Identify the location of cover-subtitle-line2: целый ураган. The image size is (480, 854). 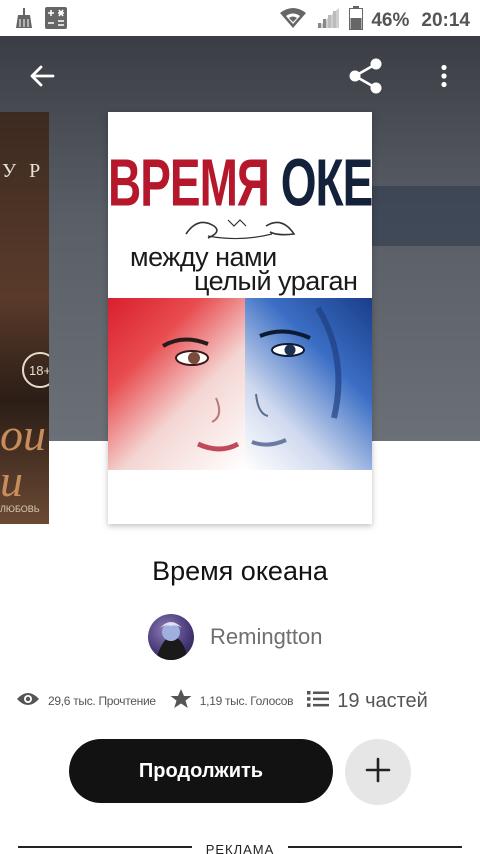
(276, 281).